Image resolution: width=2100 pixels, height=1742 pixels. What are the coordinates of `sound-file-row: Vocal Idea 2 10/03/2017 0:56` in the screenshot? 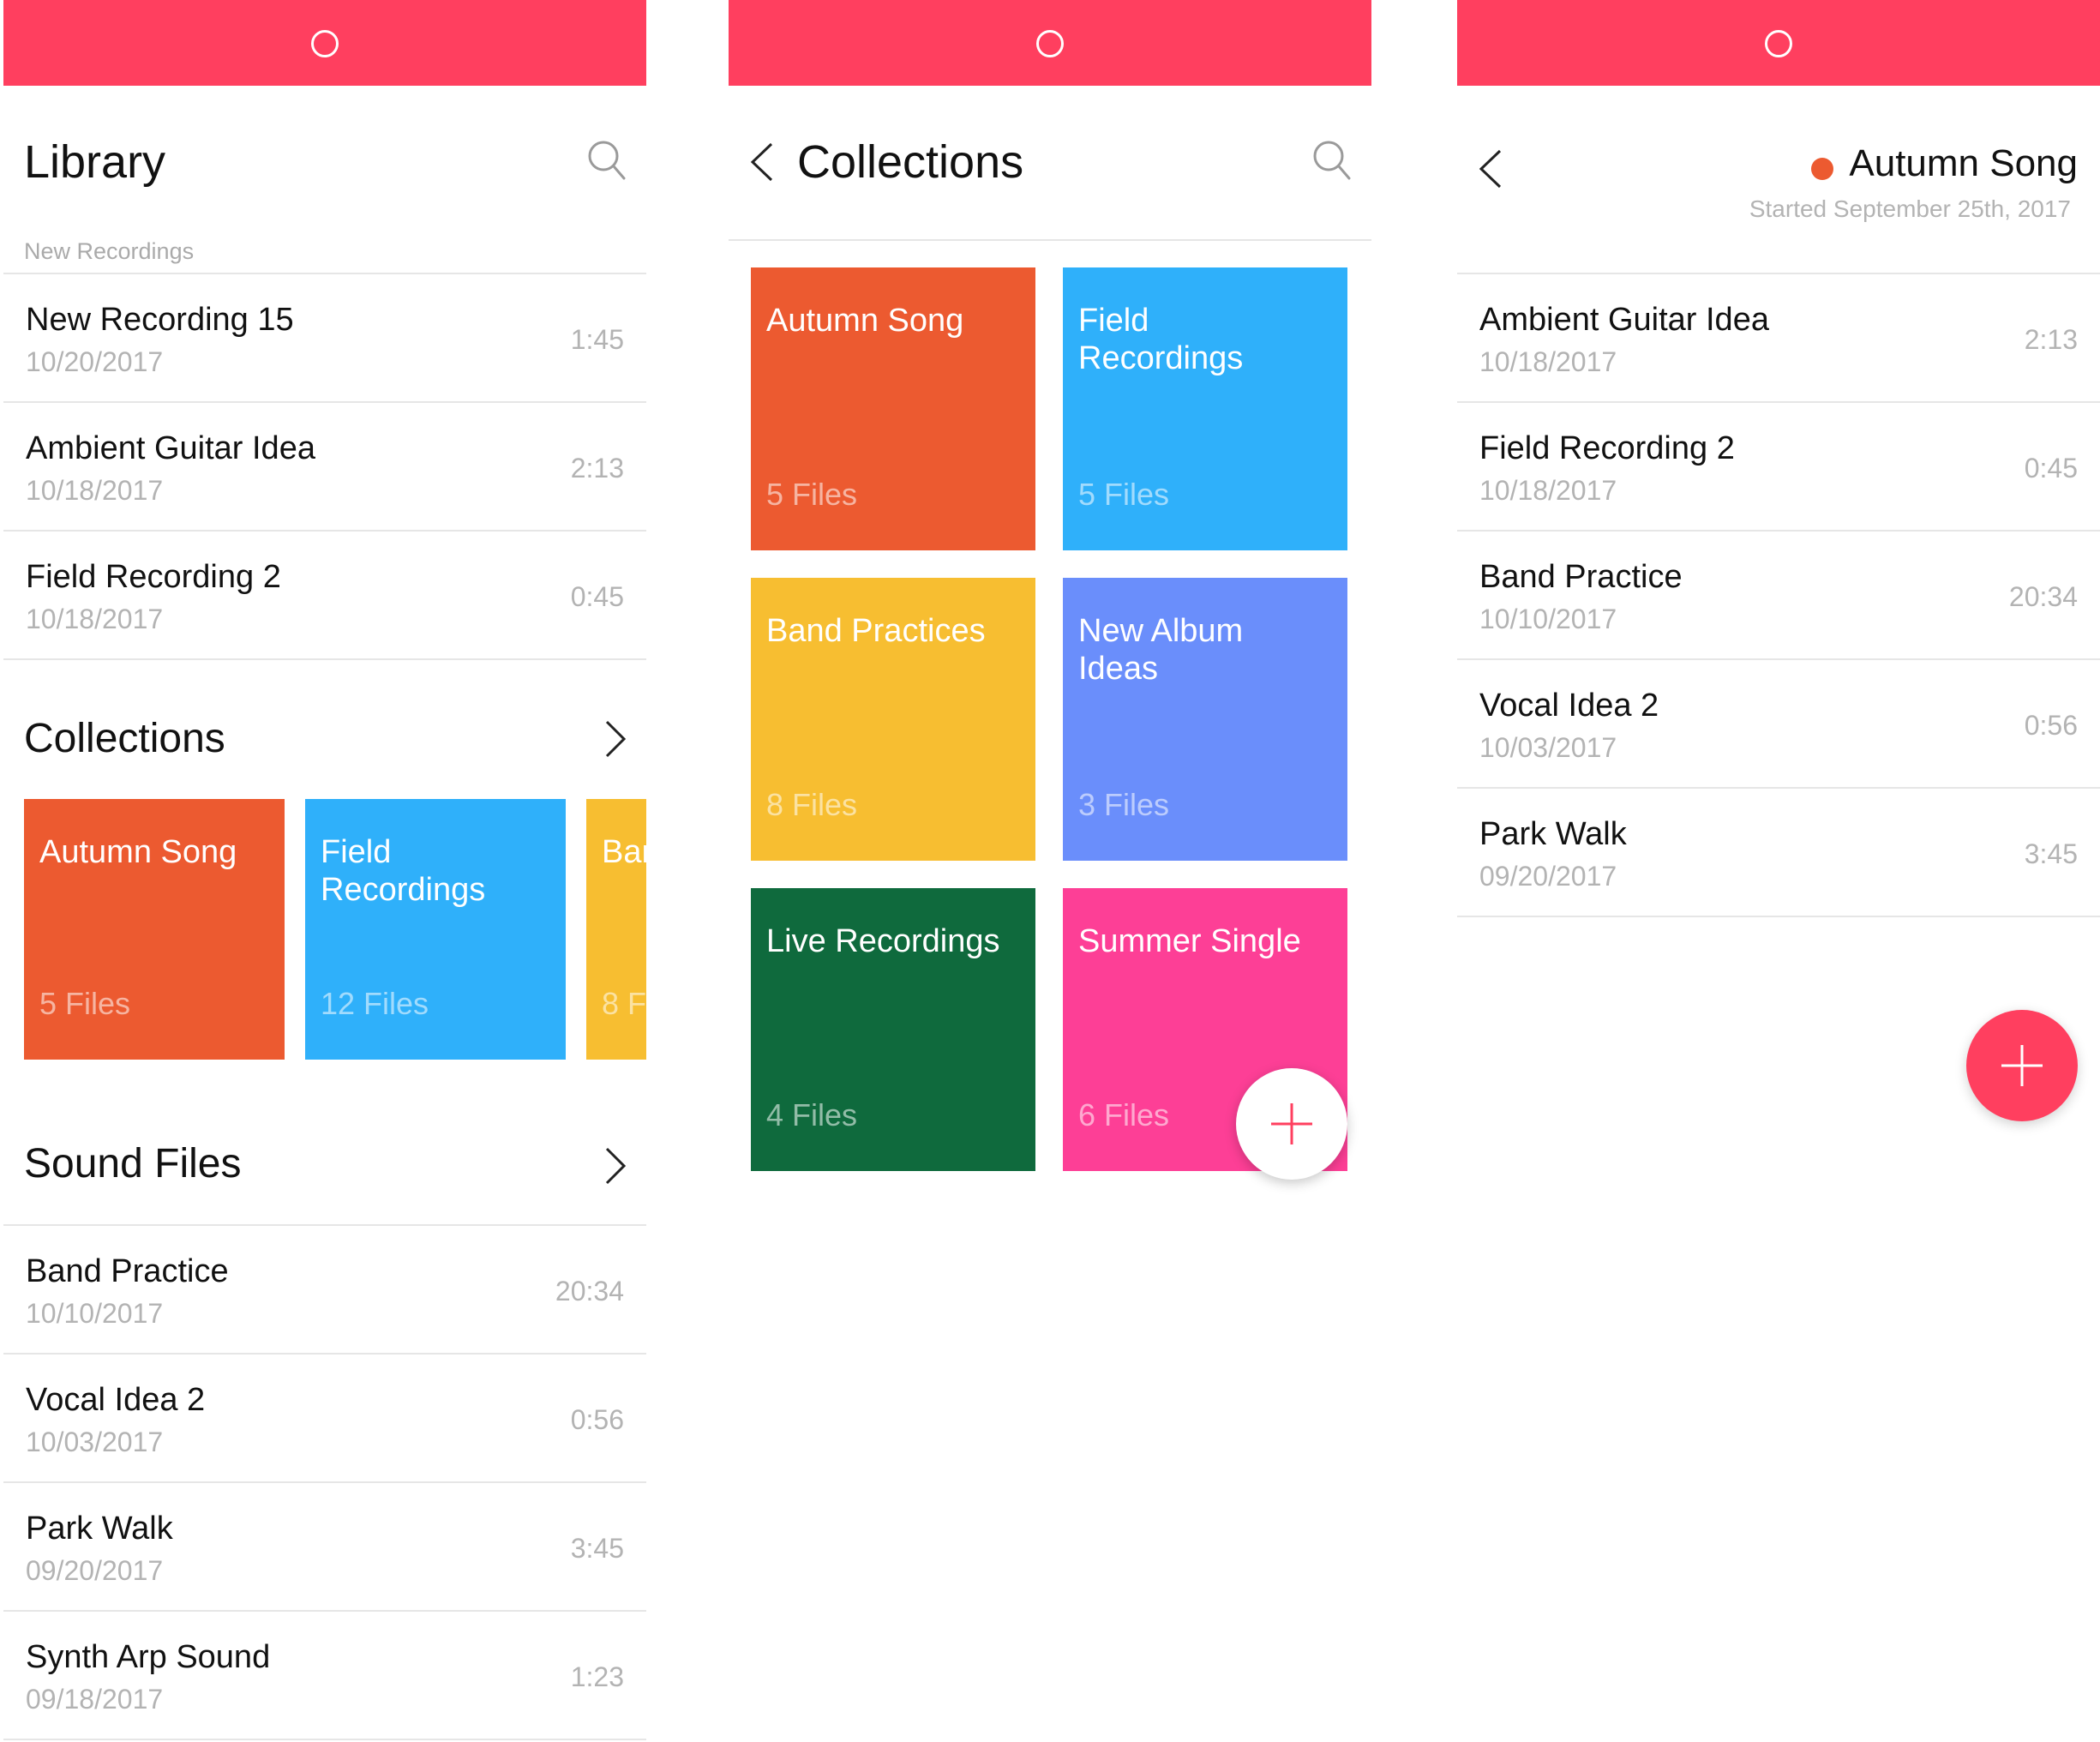 It's located at (324, 1419).